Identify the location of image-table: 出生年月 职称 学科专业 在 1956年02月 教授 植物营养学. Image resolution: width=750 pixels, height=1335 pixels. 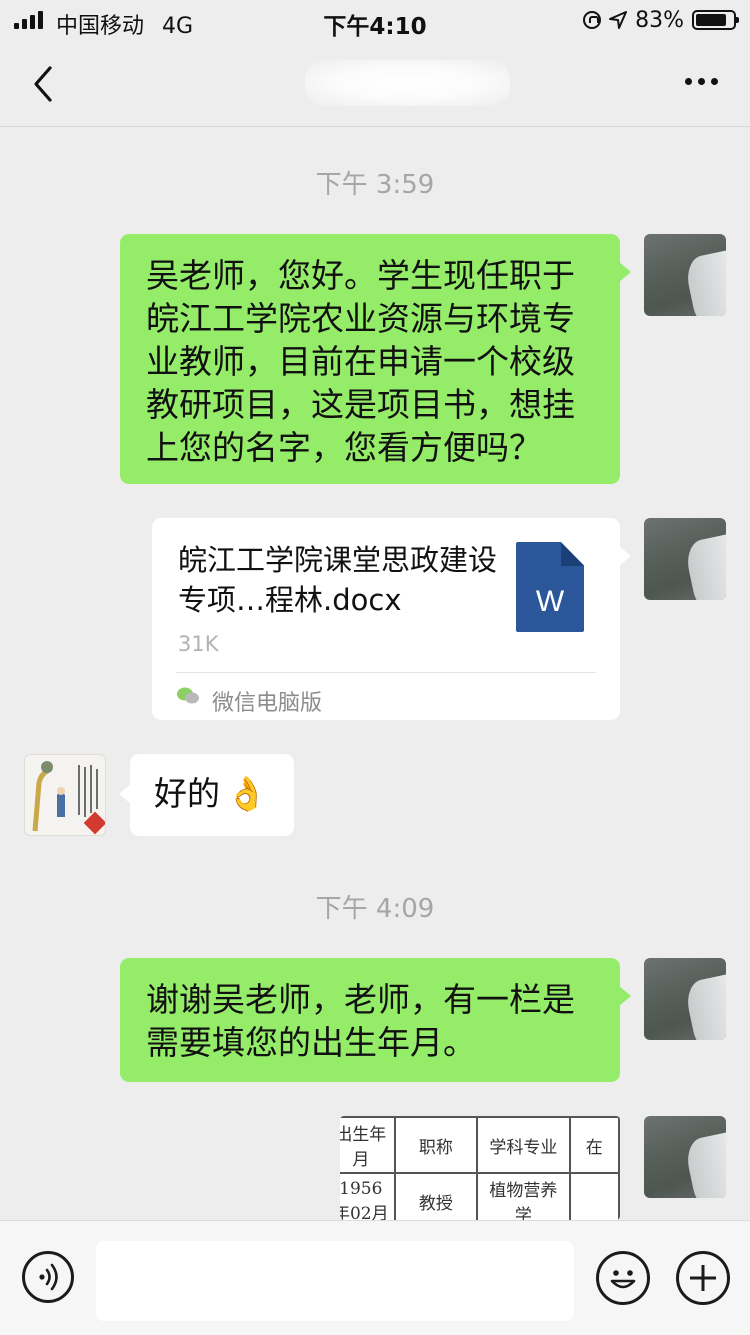
(480, 1168).